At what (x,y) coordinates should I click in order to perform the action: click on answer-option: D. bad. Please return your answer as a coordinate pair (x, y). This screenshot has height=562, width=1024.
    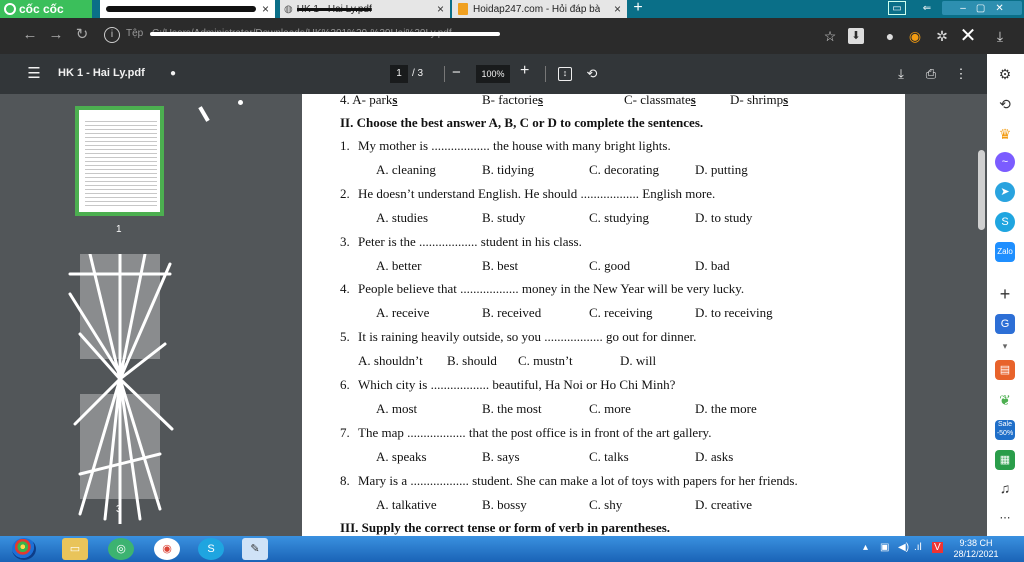
    Looking at the image, I should click on (712, 265).